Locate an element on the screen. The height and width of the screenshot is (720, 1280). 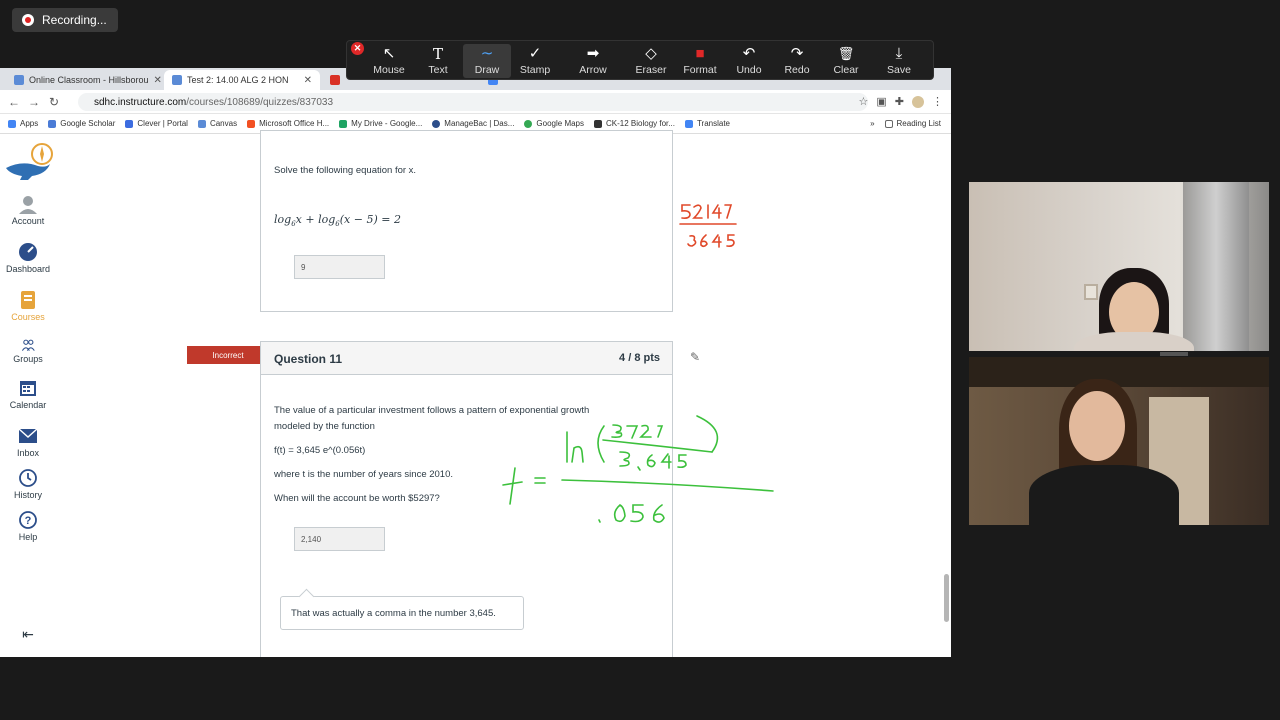
collapse-nav-icon: ⇤ is located at coordinates (28, 634).